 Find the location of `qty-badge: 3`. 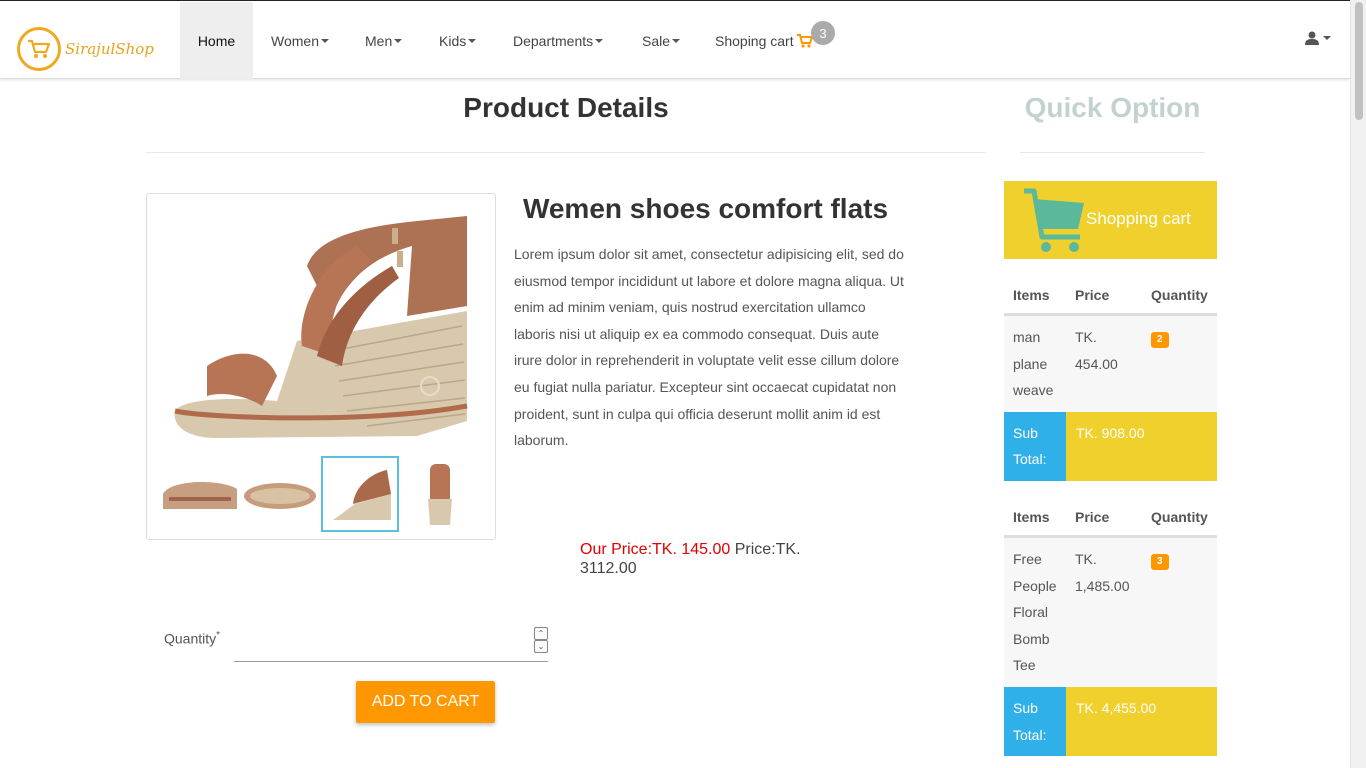

qty-badge: 3 is located at coordinates (1160, 562).